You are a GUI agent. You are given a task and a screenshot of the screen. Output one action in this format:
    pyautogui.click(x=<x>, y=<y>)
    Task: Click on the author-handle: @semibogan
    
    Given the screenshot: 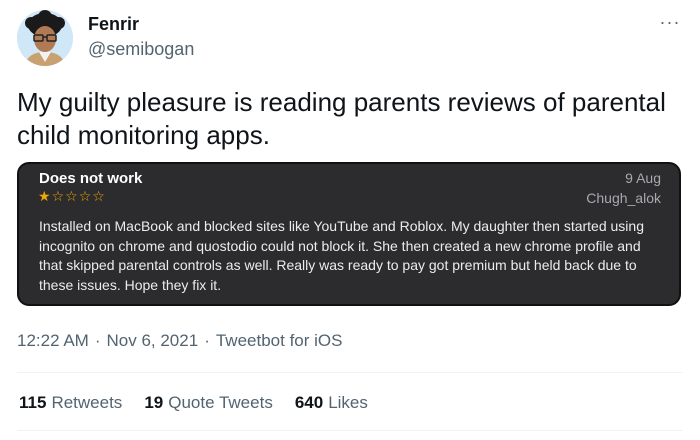 What is the action you would take?
    pyautogui.click(x=141, y=49)
    